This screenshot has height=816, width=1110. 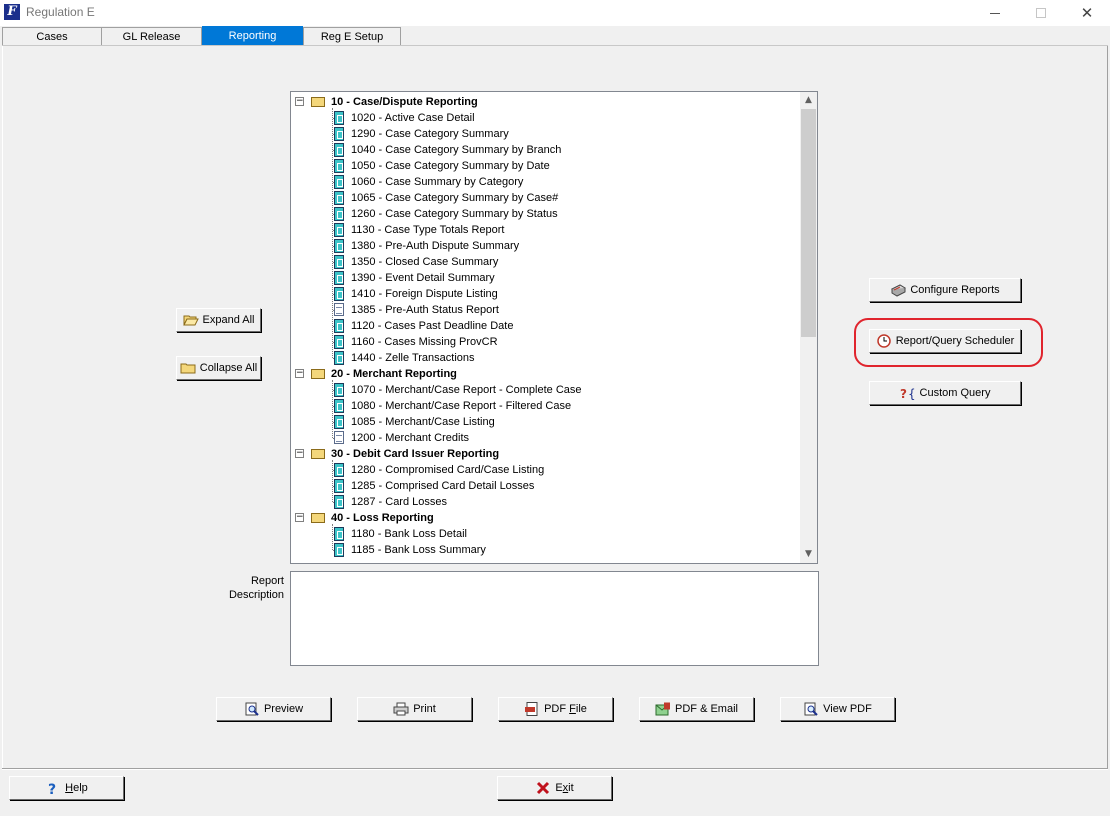 I want to click on minimize-button, so click(x=995, y=13).